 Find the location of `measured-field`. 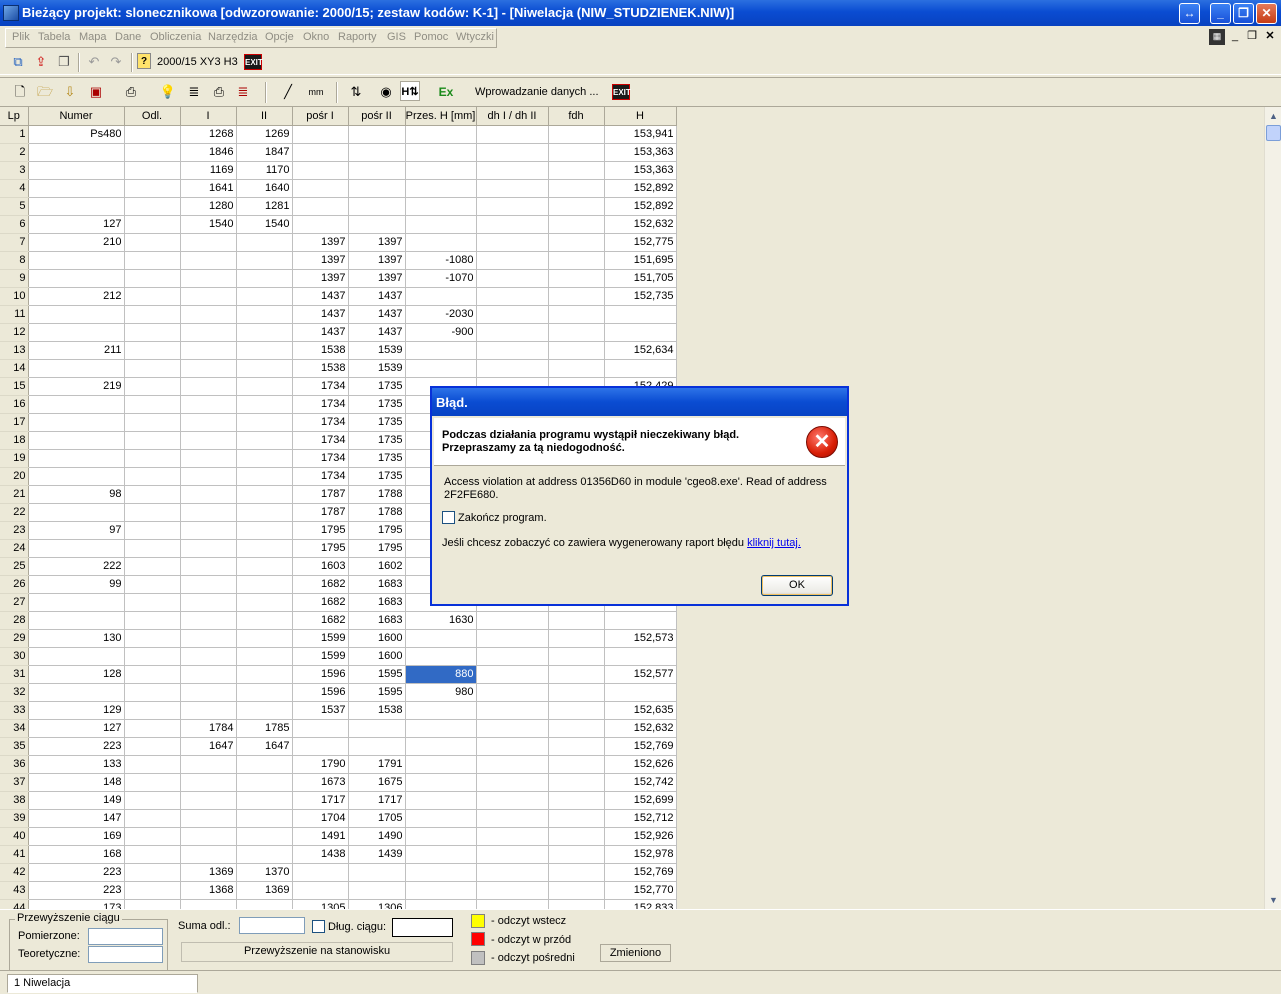

measured-field is located at coordinates (125, 936).